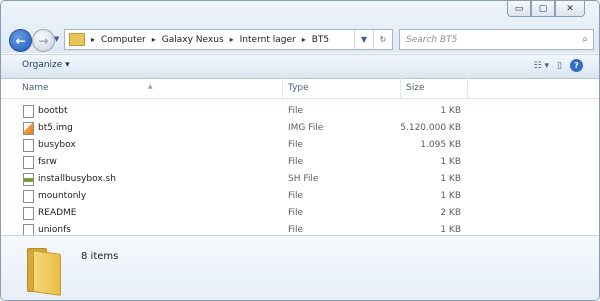 The height and width of the screenshot is (301, 600). I want to click on forward-button: →, so click(43, 40).